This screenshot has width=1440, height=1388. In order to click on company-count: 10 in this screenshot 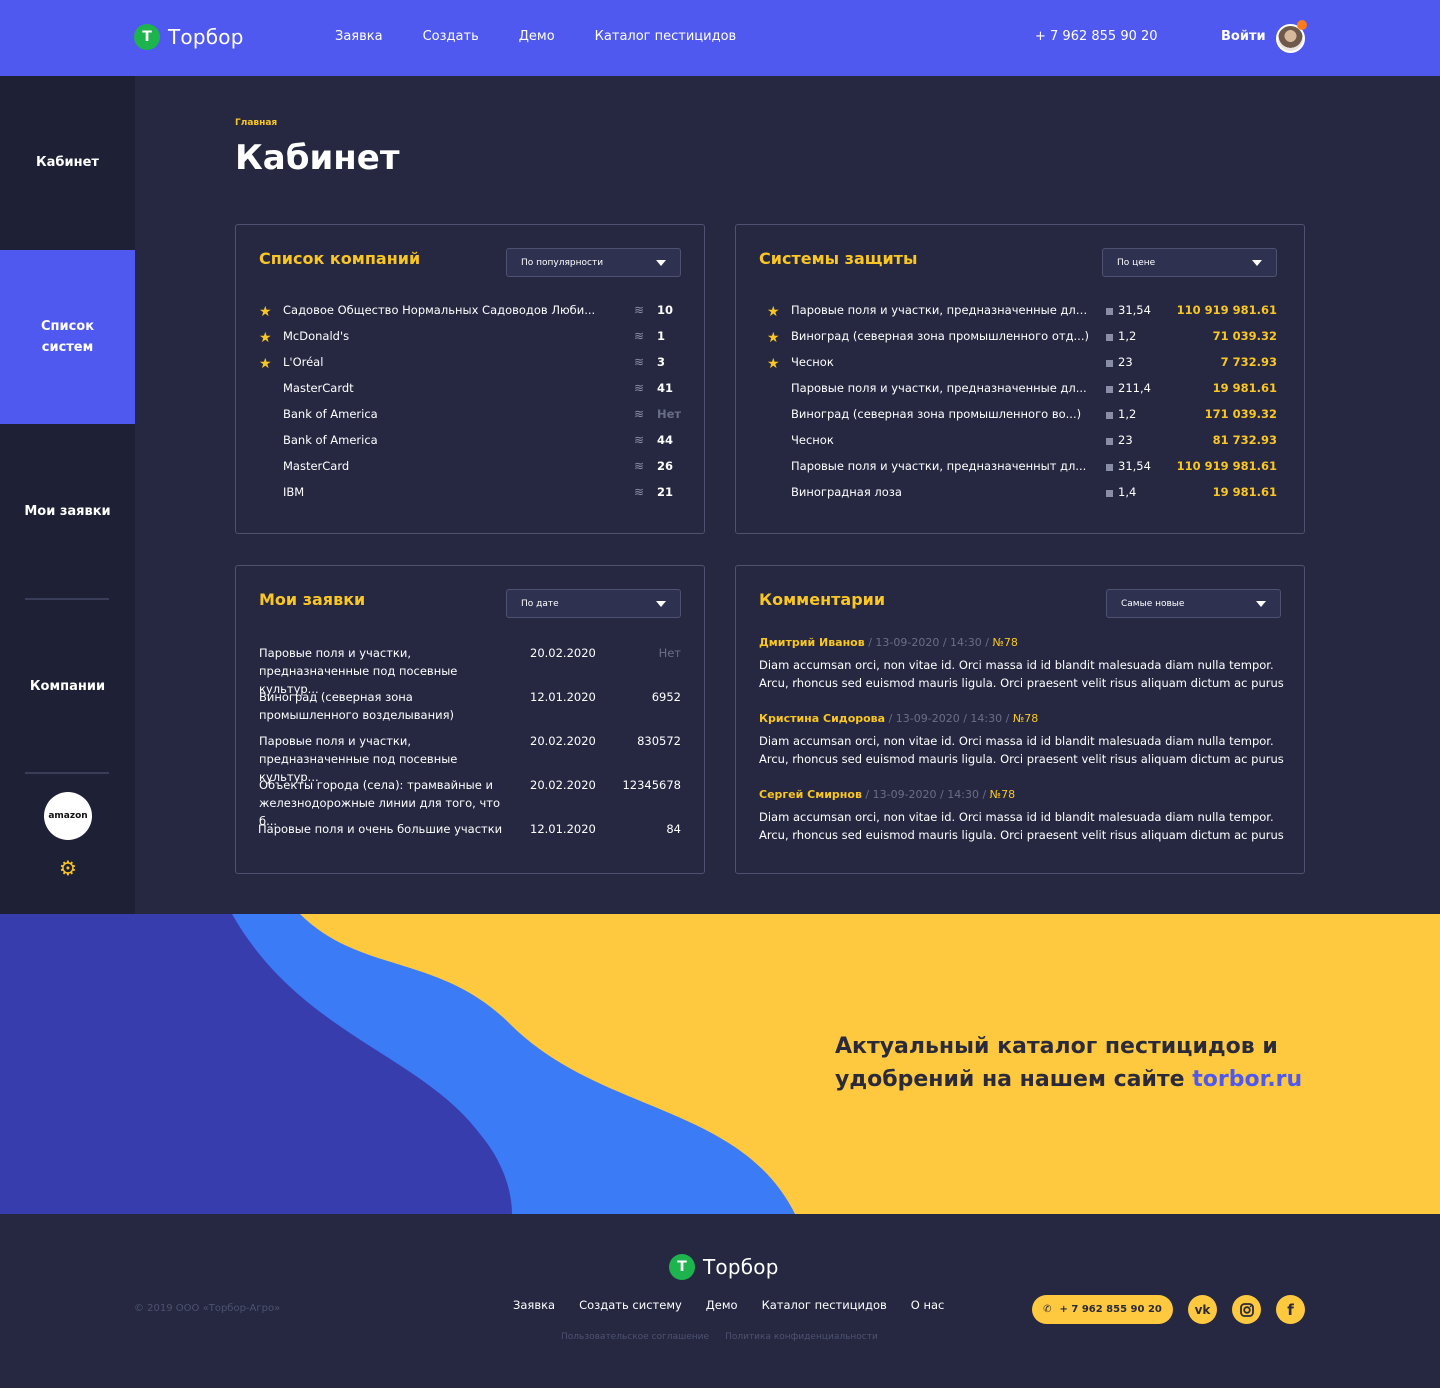, I will do `click(665, 310)`.